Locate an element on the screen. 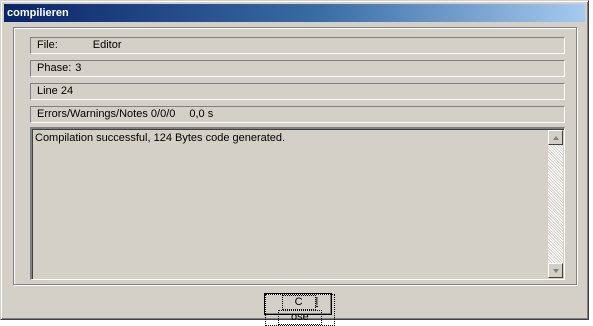 The height and width of the screenshot is (326, 593). file-value: Editor is located at coordinates (107, 45).